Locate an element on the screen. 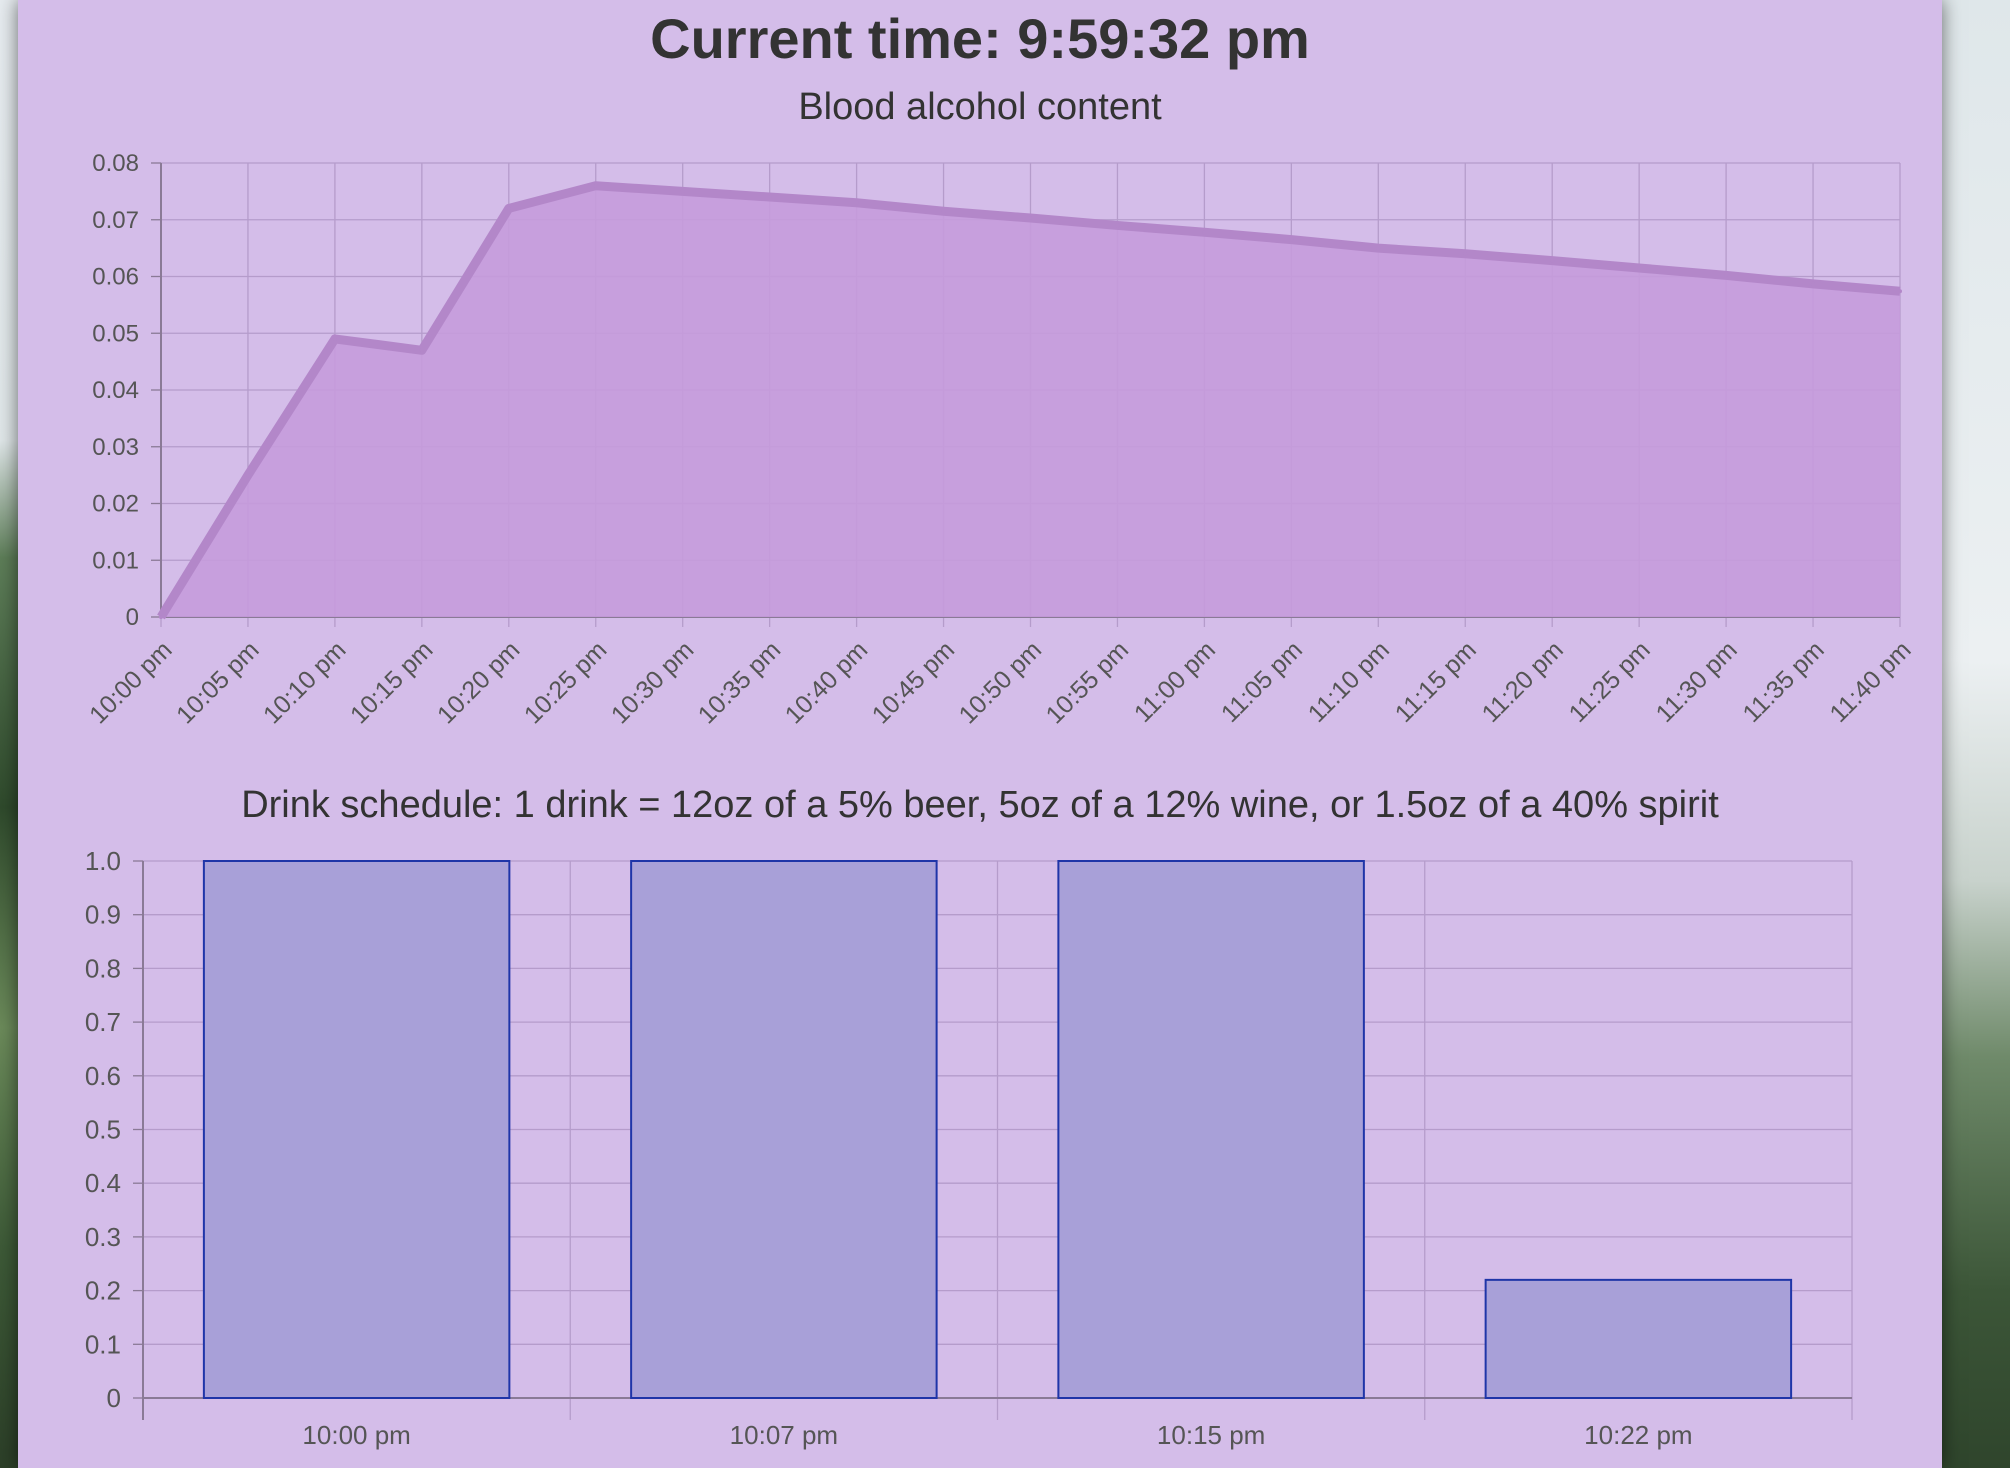 The width and height of the screenshot is (2010, 1468). drink-y-tick-label: 0 is located at coordinates (114, 1398).